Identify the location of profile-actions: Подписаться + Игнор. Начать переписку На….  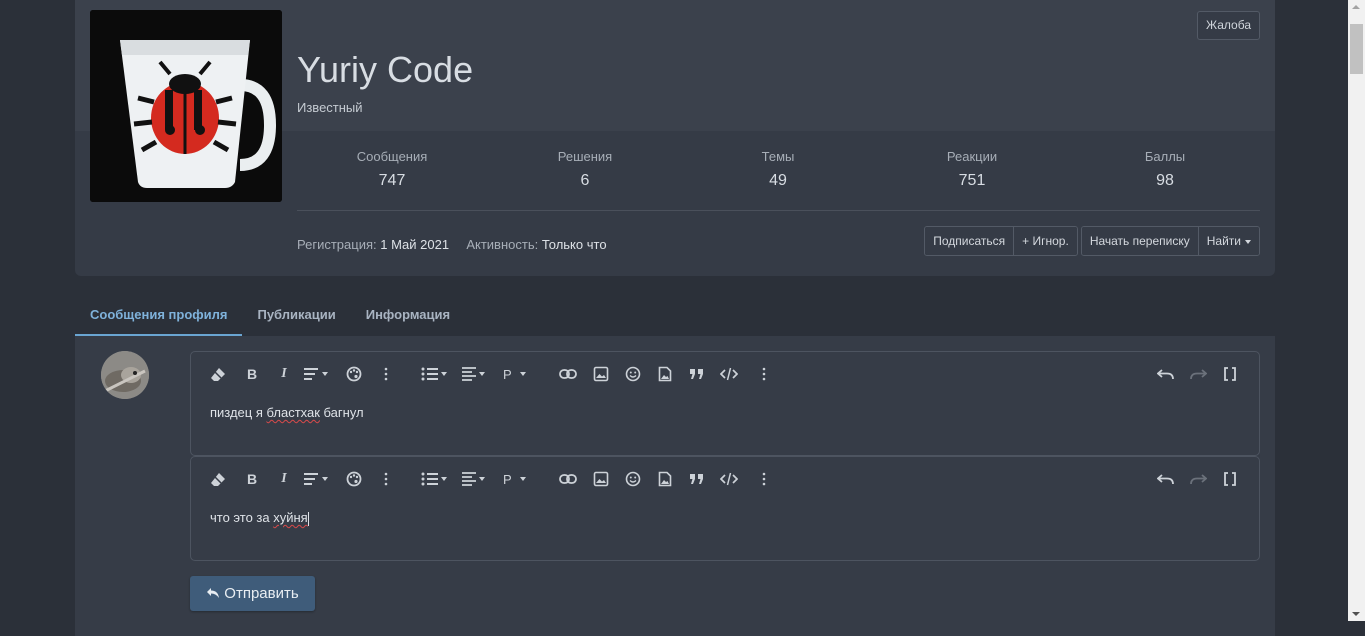
(1090, 241).